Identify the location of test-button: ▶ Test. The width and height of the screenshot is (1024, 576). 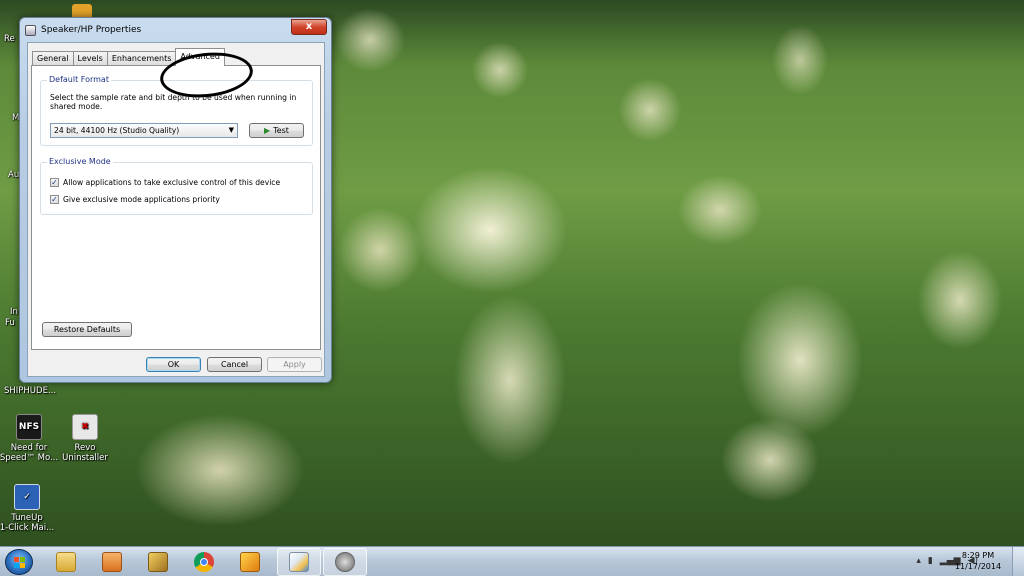
(276, 130).